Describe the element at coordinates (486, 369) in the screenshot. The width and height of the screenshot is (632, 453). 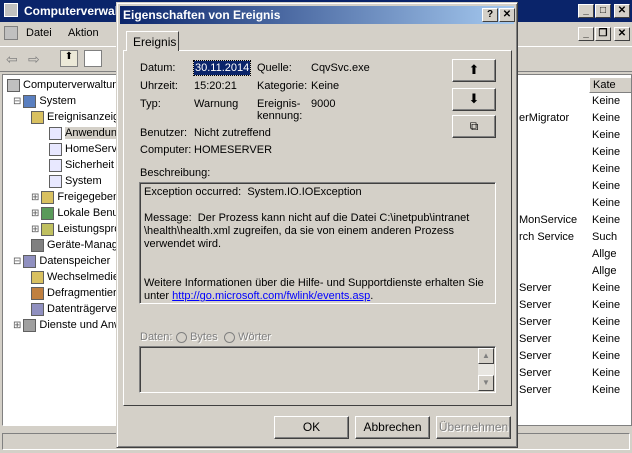
I see `data-scrollbar: ▲ ▼` at that location.